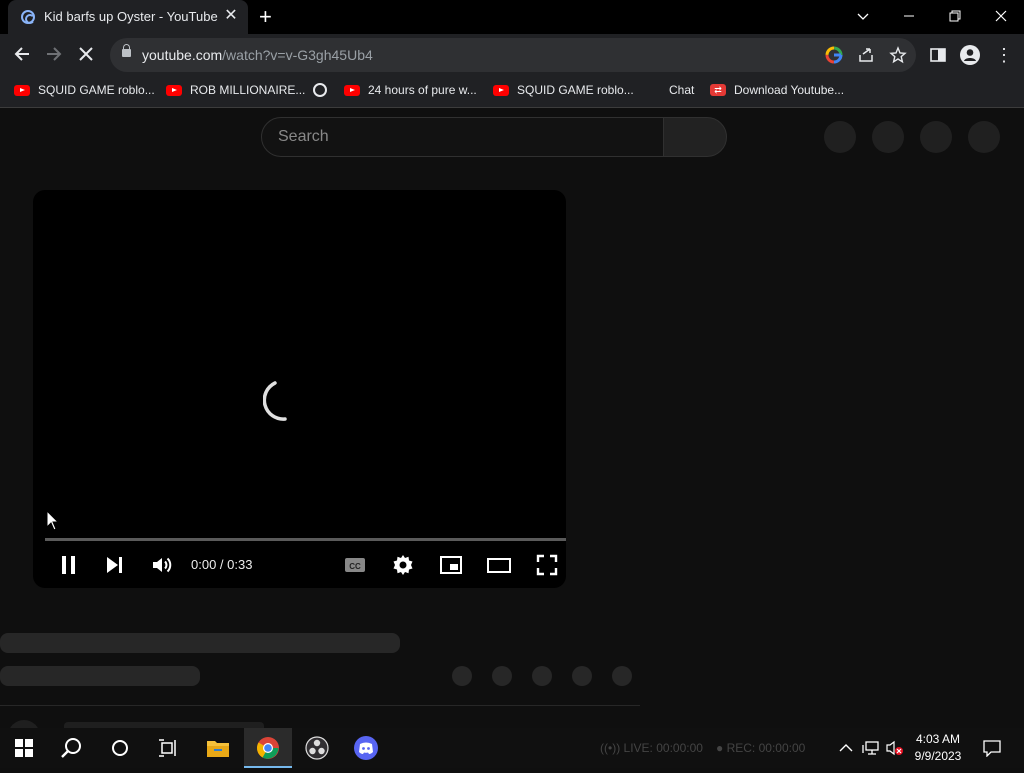  I want to click on tab-search-button, so click(863, 16).